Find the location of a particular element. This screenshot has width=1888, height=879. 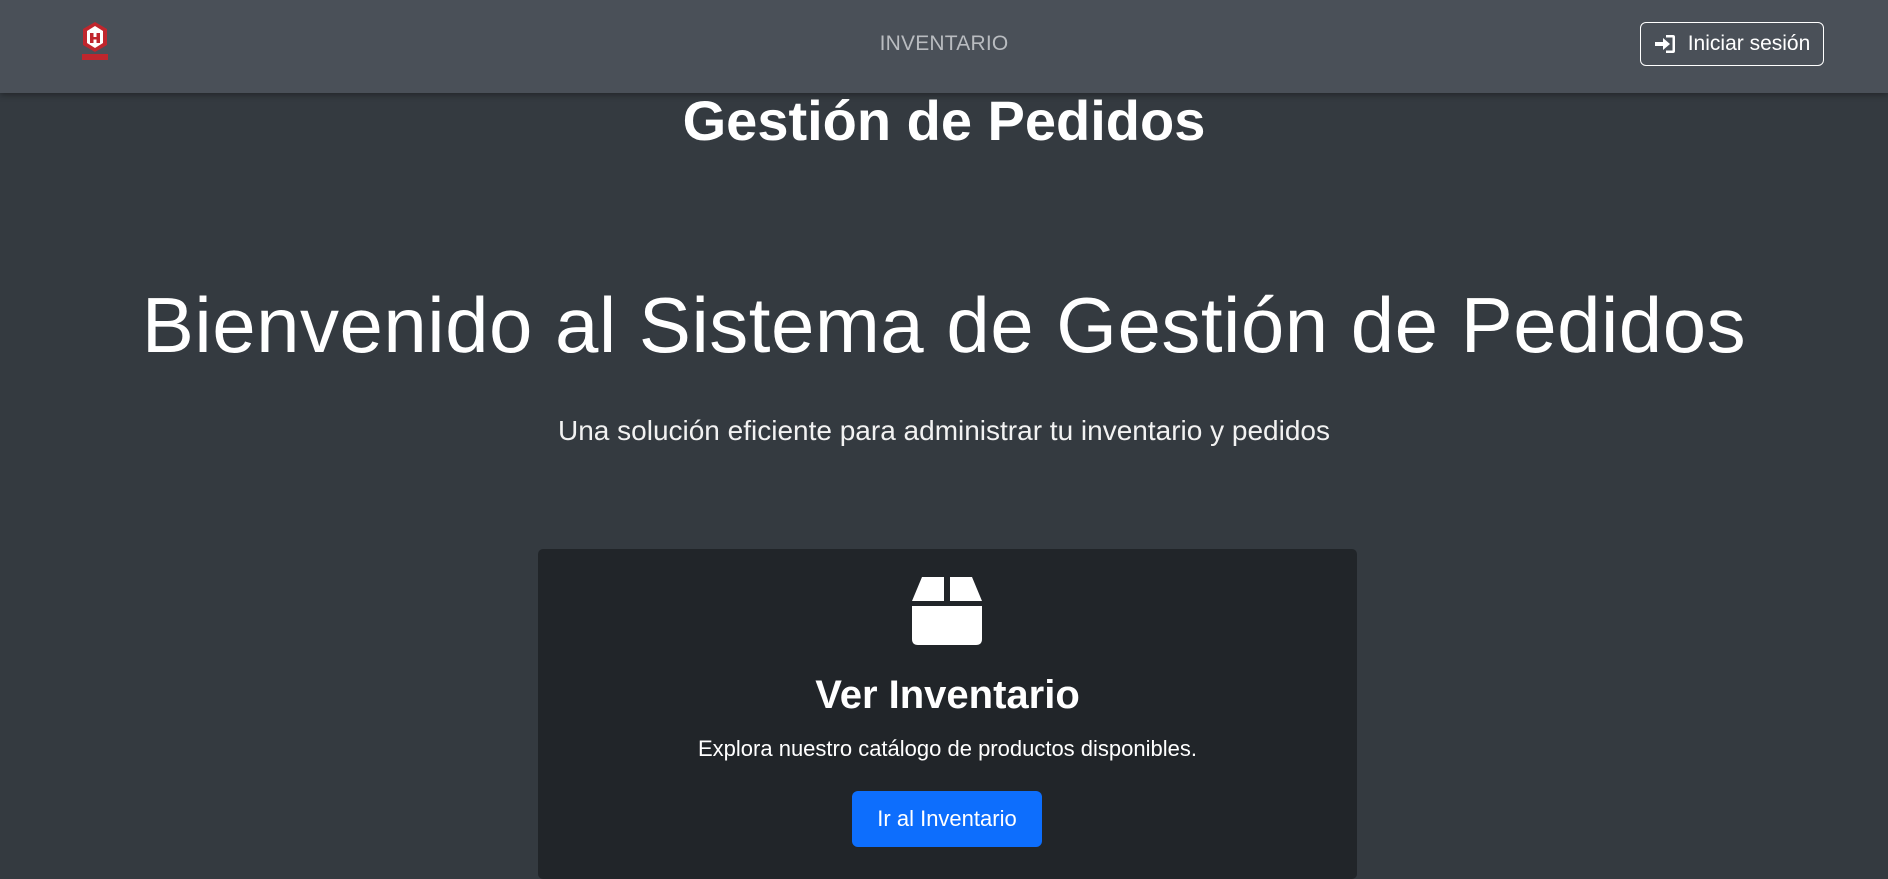

box-icon is located at coordinates (947, 610).